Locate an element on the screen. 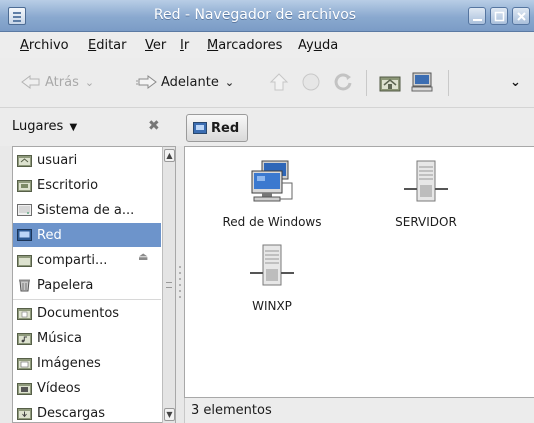  windows-network-icon is located at coordinates (272, 181).